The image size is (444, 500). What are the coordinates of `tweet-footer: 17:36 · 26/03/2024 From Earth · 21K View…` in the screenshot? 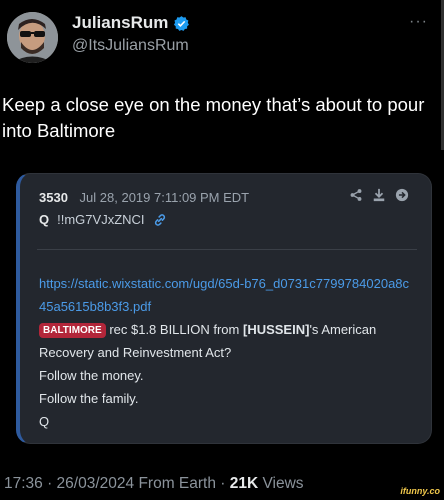 It's located at (154, 484).